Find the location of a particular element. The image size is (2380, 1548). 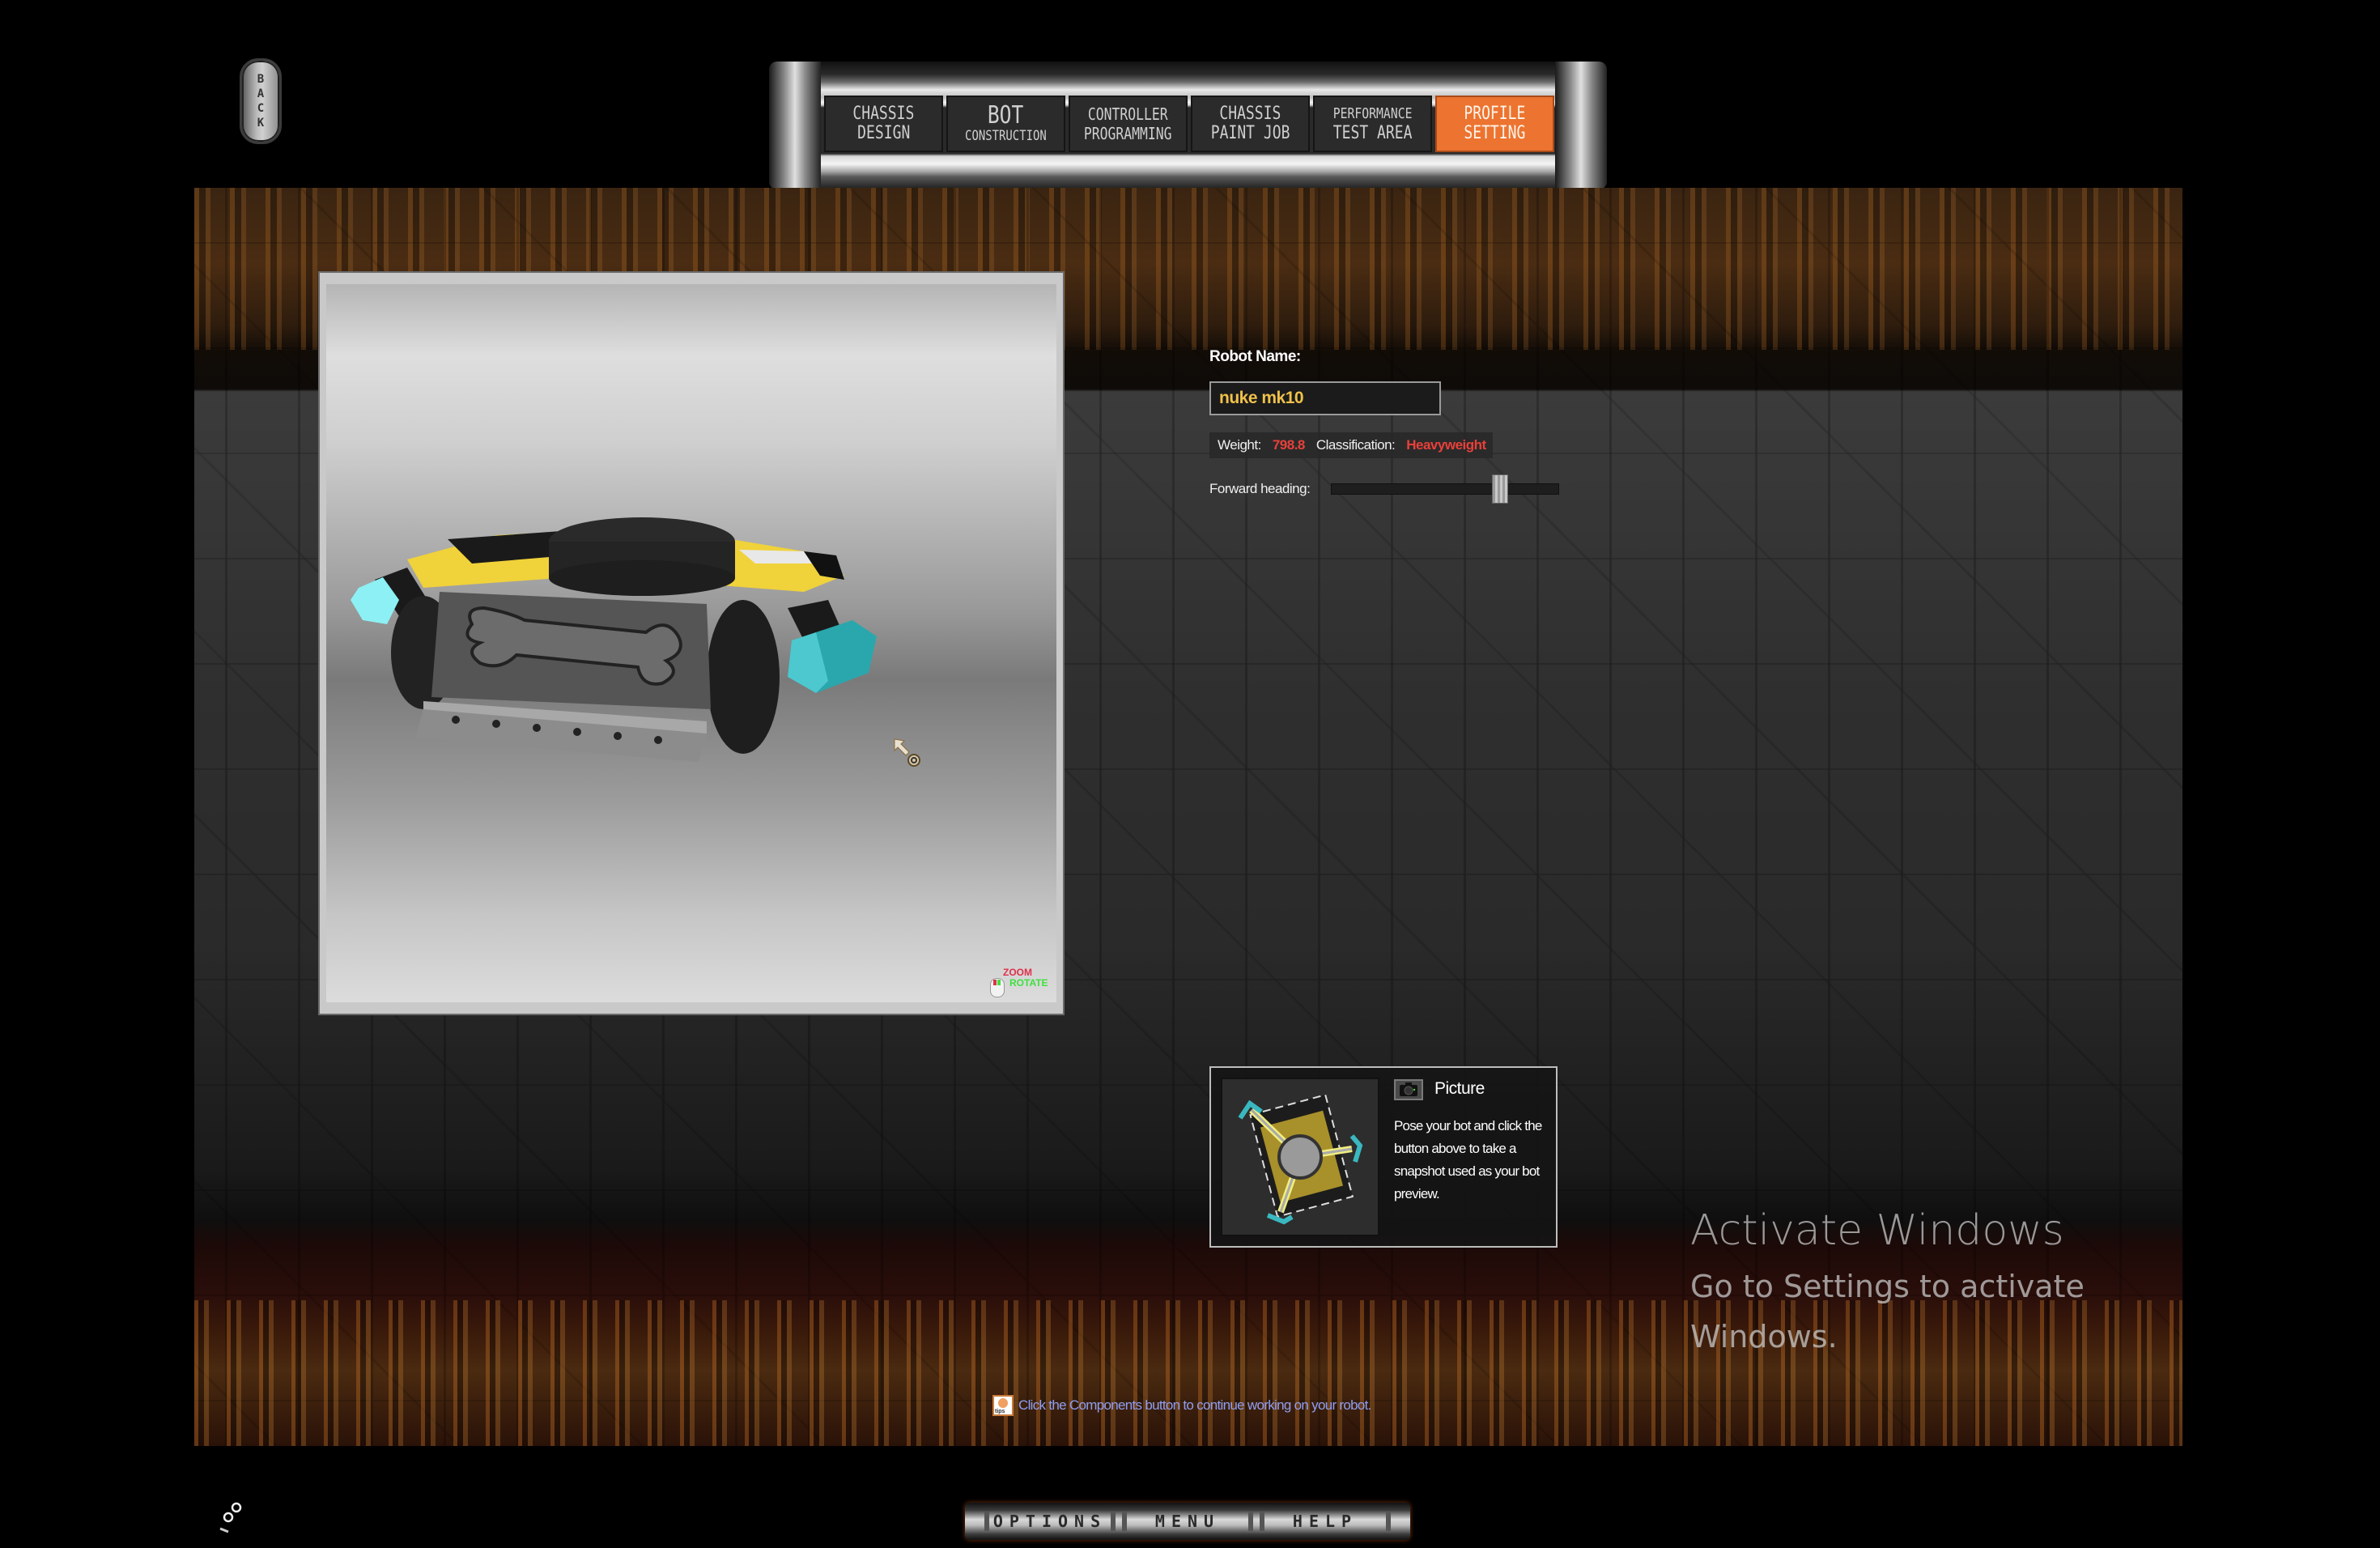

tab-chassis-paint-job: CHASSIS PAINT JOB is located at coordinates (1250, 124).